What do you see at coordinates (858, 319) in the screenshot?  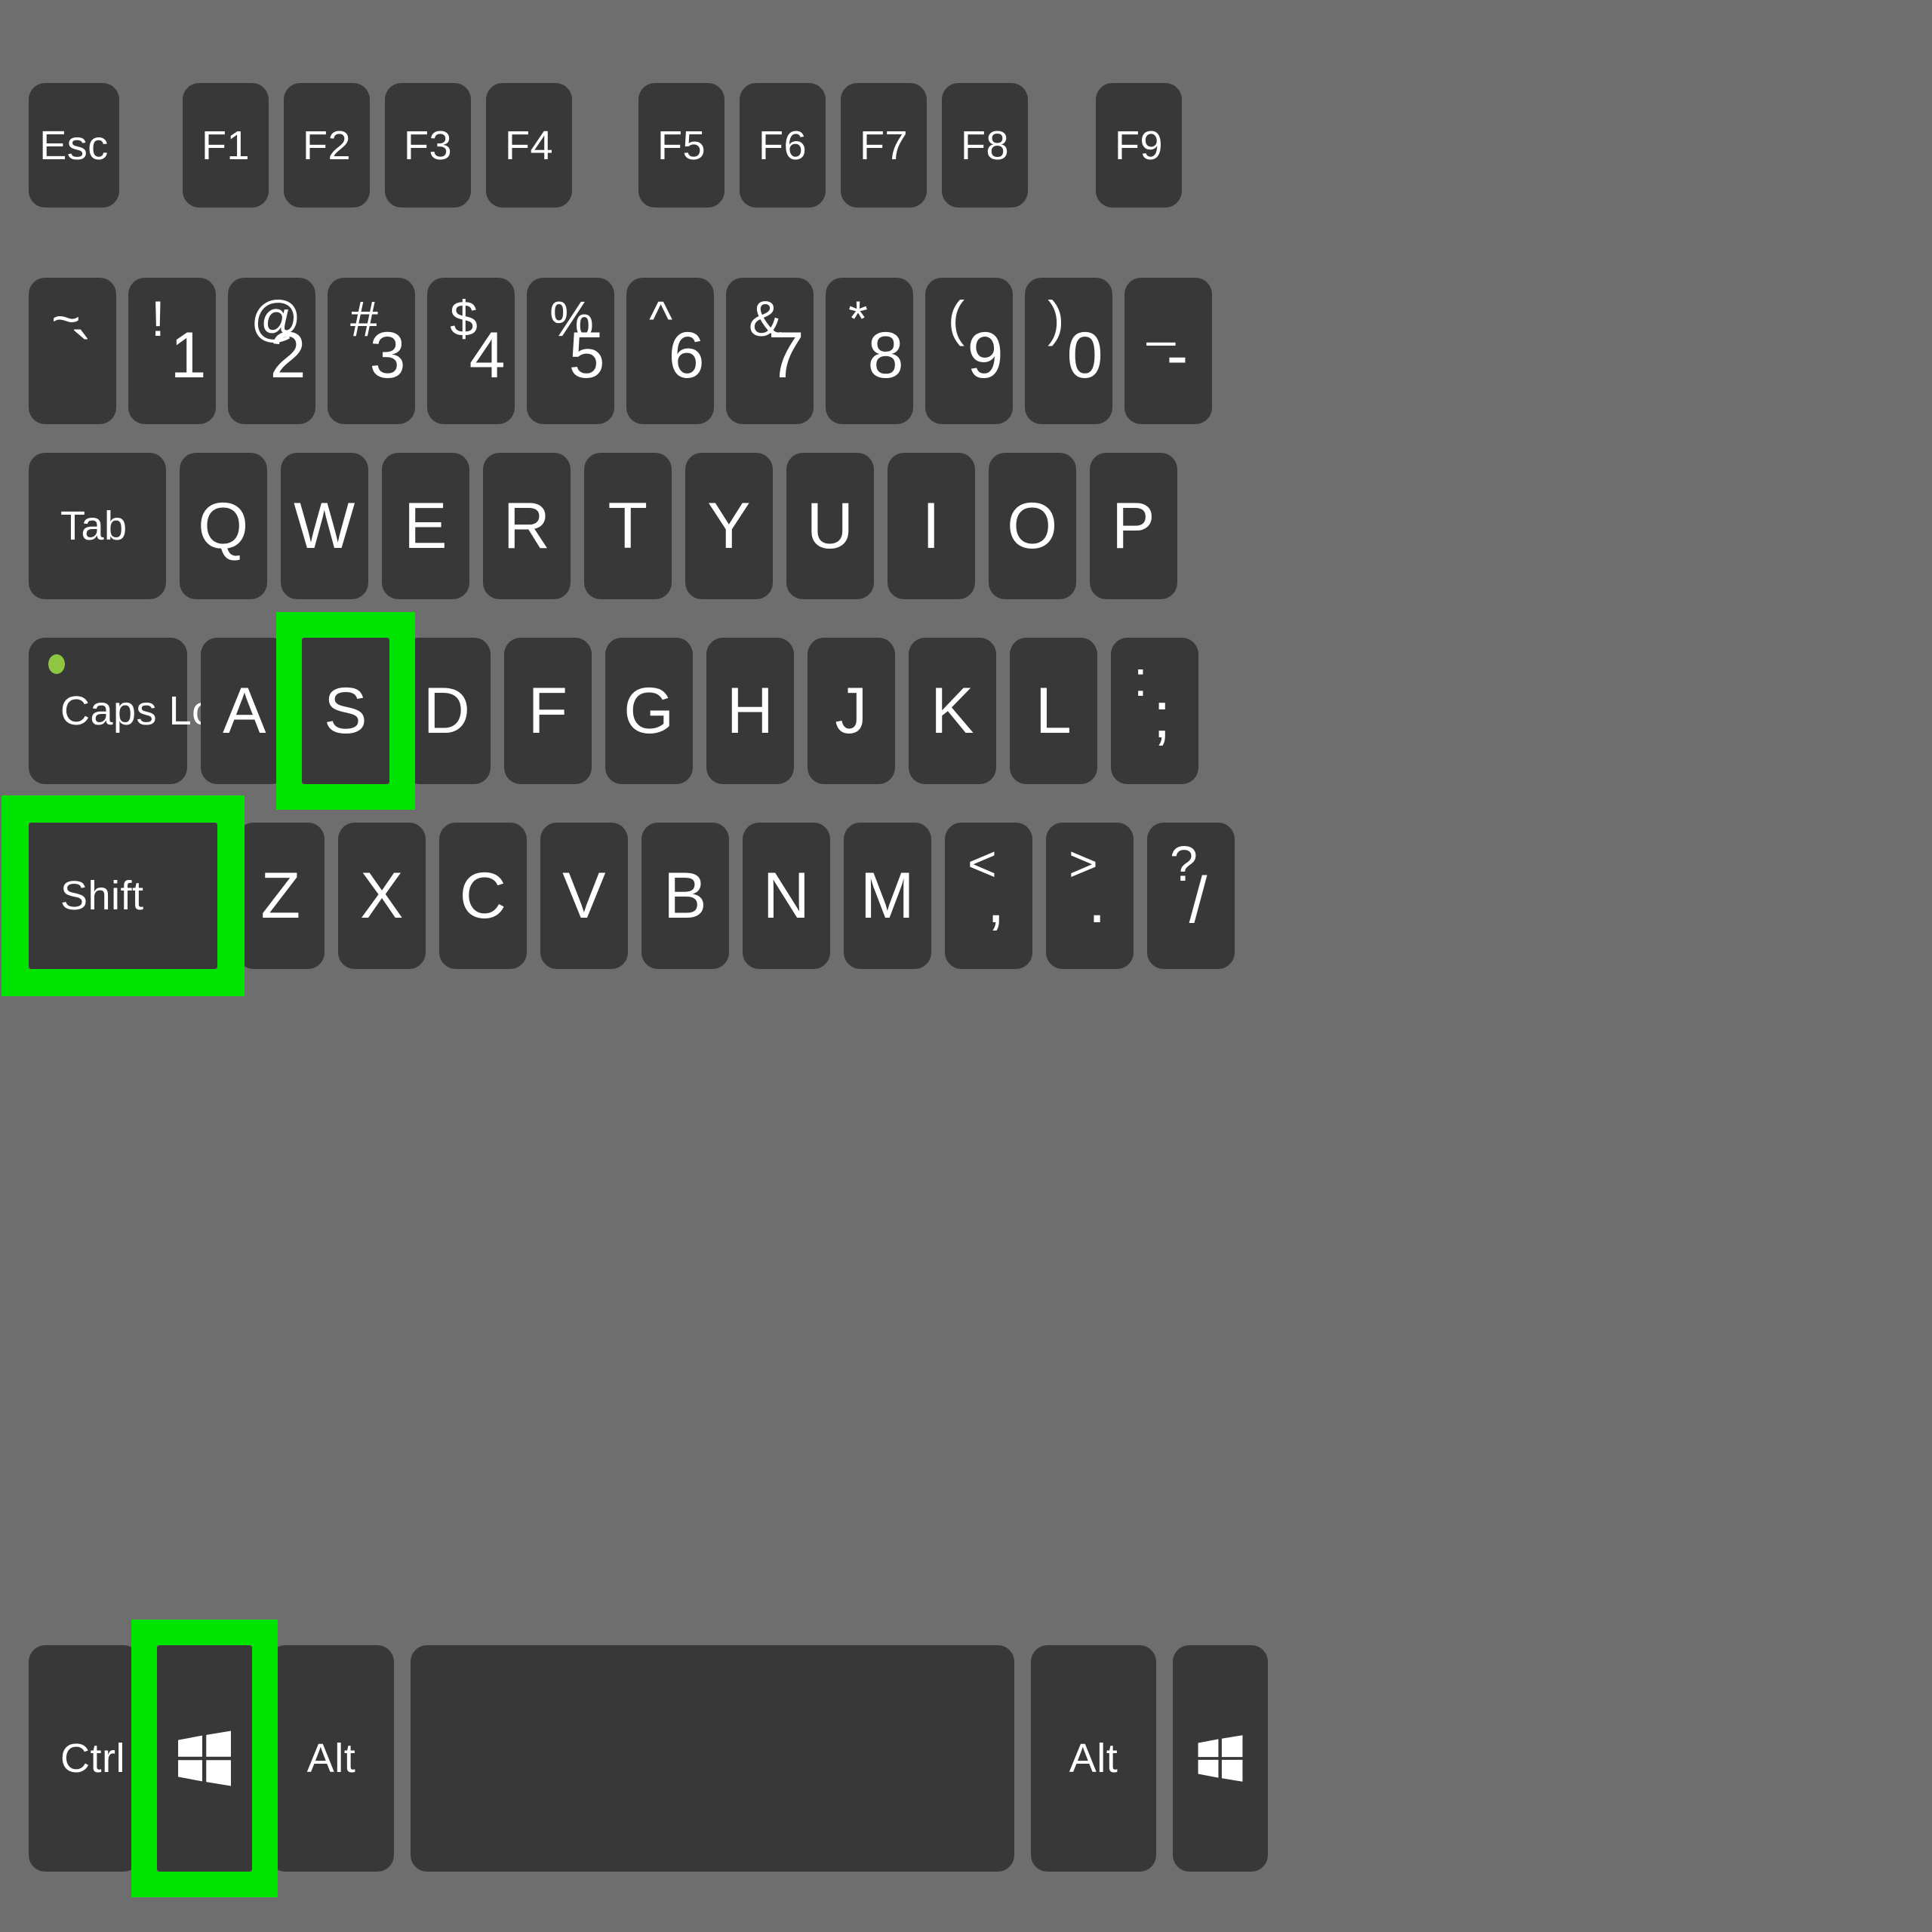 I see `key-8-shift-legend: *` at bounding box center [858, 319].